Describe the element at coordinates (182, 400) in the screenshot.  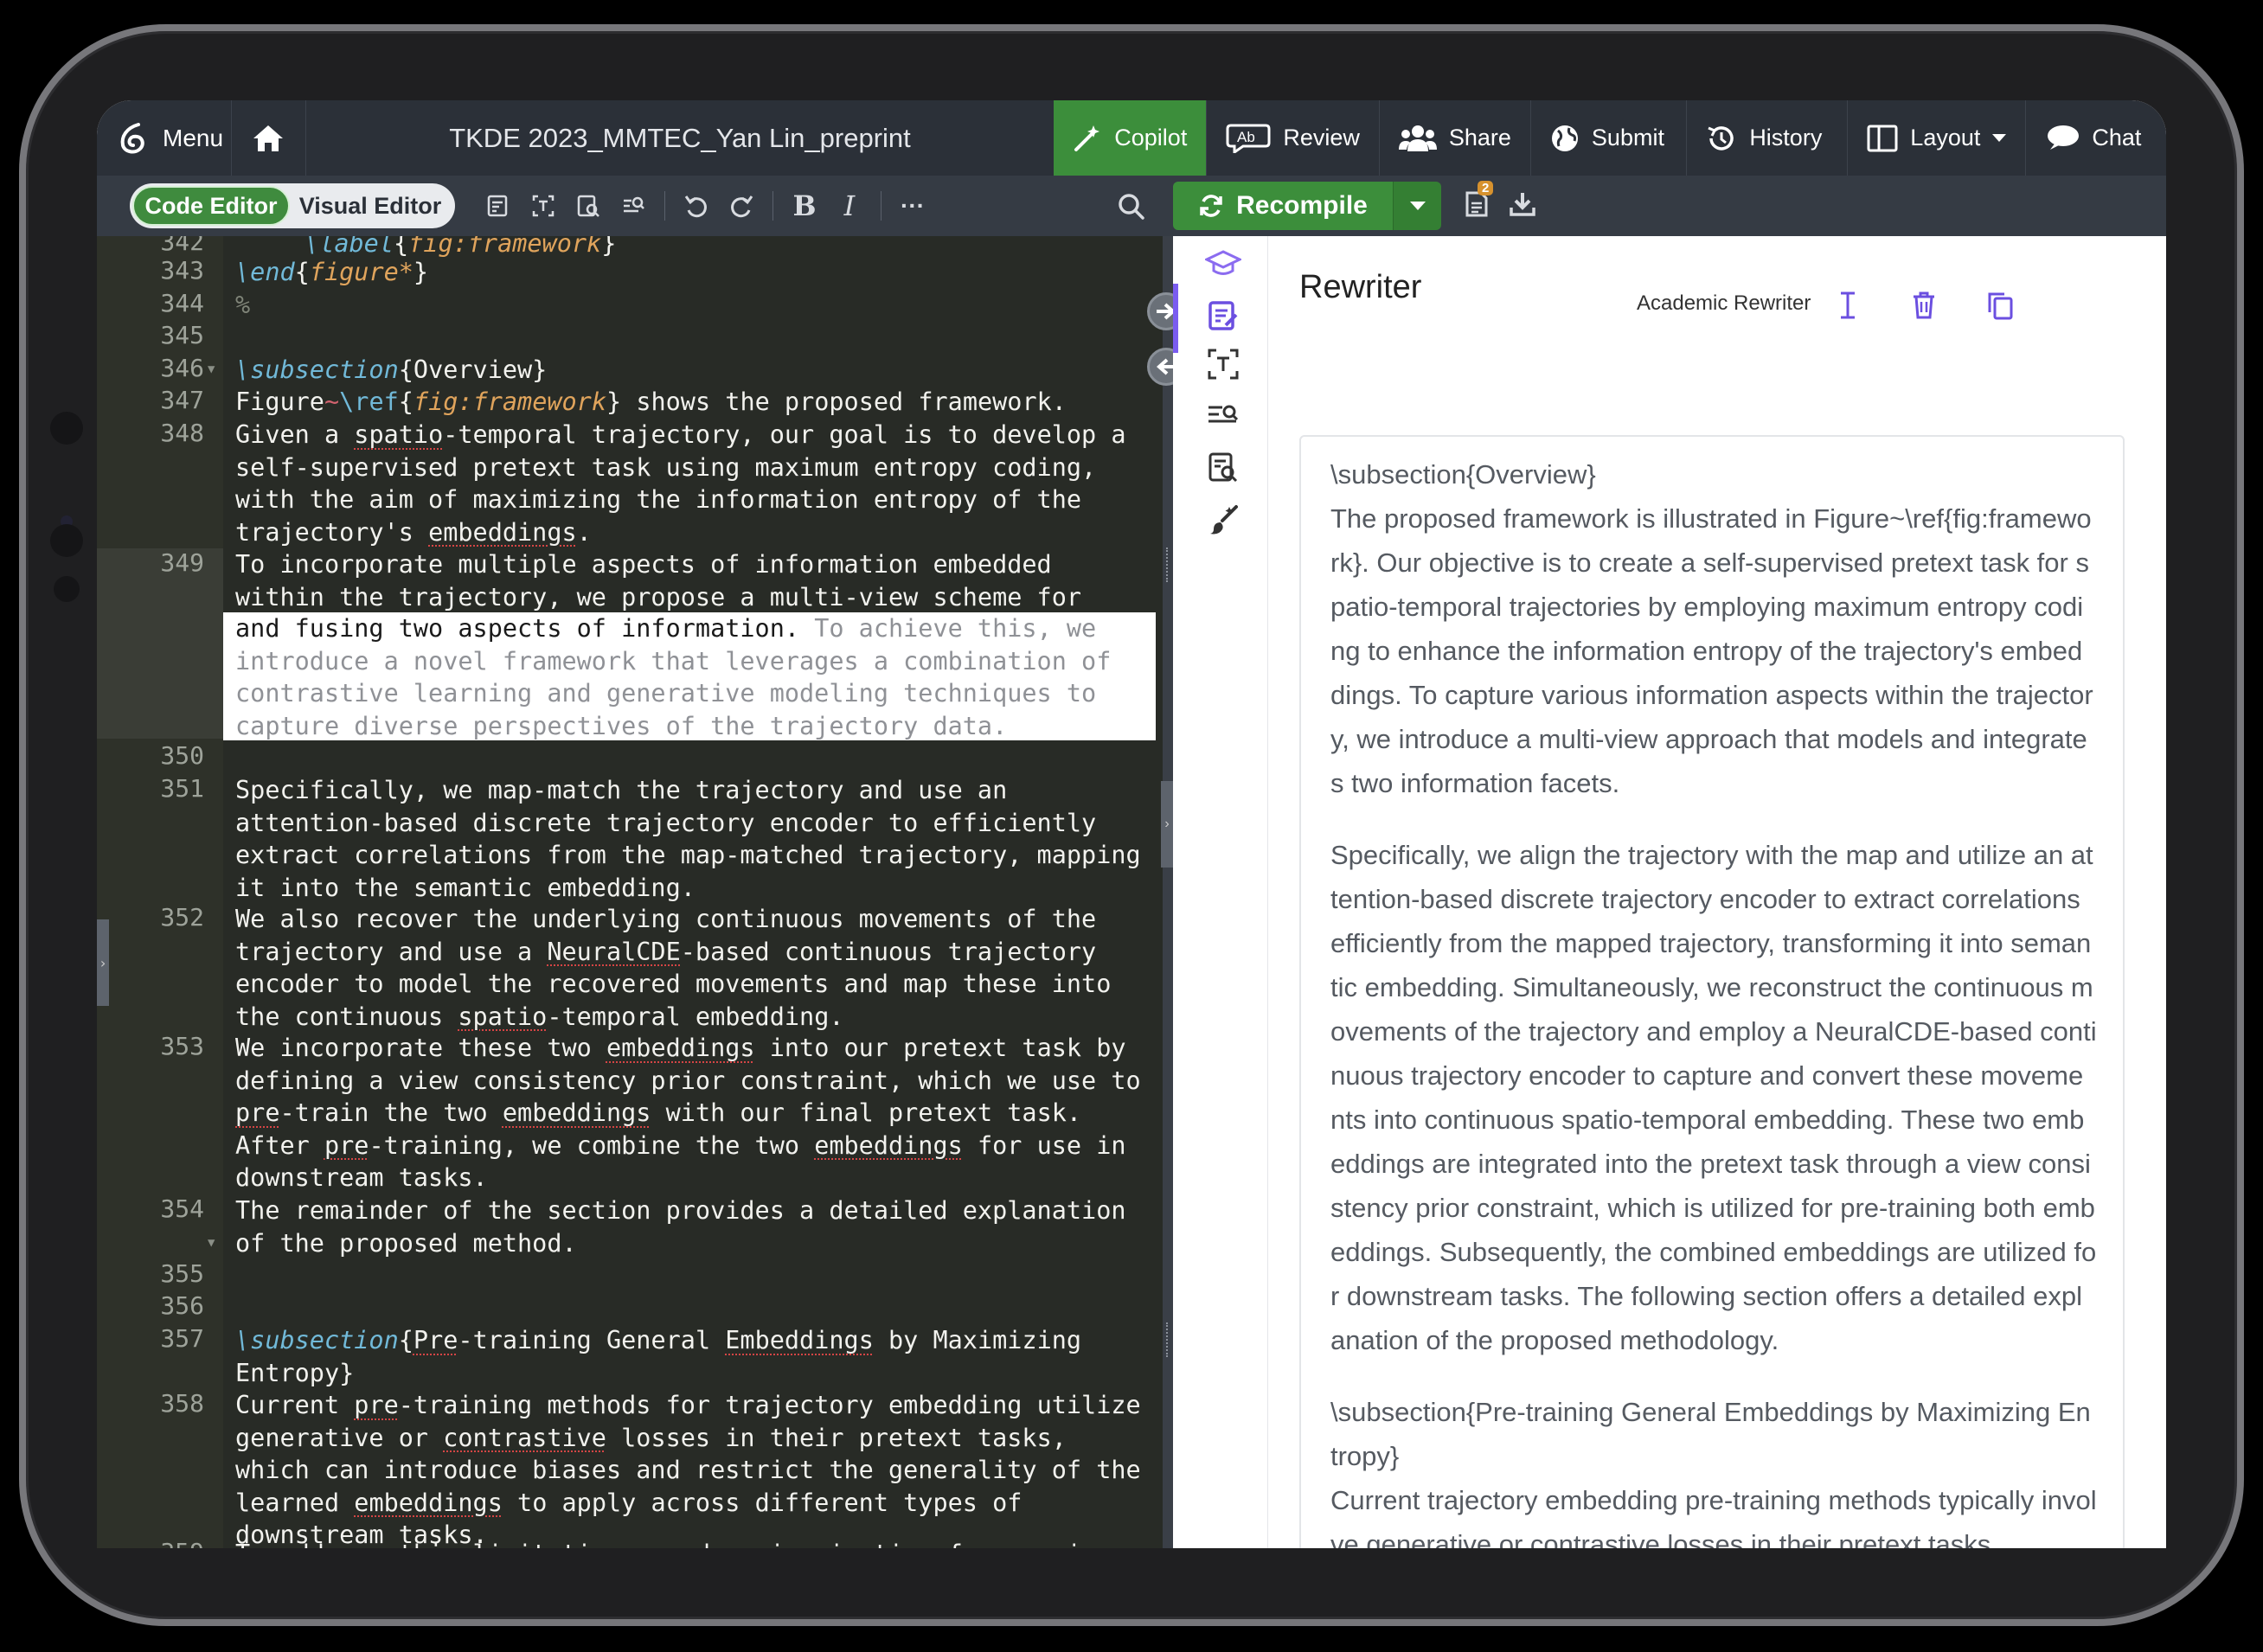
I see `line-number: 347` at that location.